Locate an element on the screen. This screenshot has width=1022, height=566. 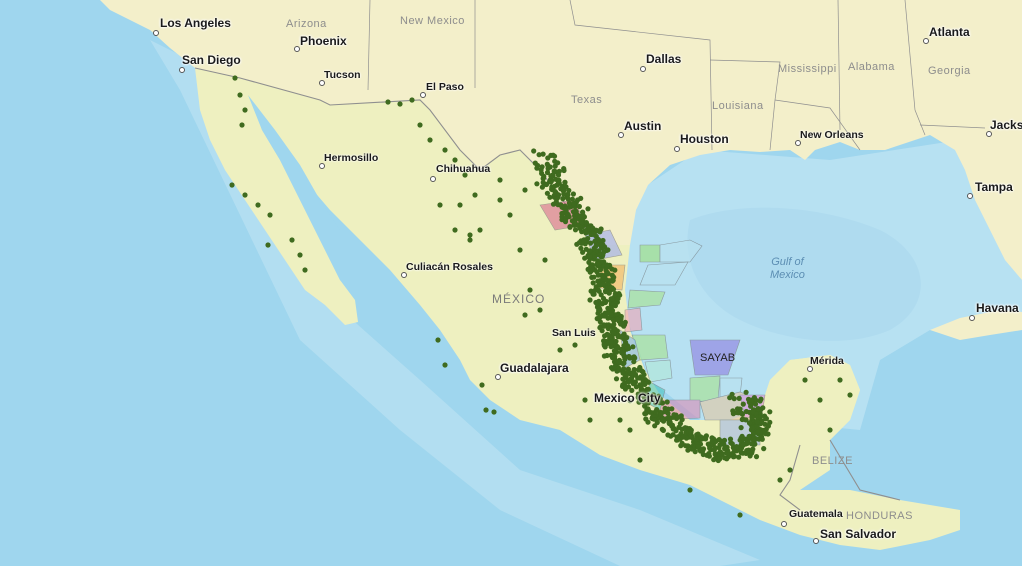
region-label-georgia: Georgia is located at coordinates (949, 71).